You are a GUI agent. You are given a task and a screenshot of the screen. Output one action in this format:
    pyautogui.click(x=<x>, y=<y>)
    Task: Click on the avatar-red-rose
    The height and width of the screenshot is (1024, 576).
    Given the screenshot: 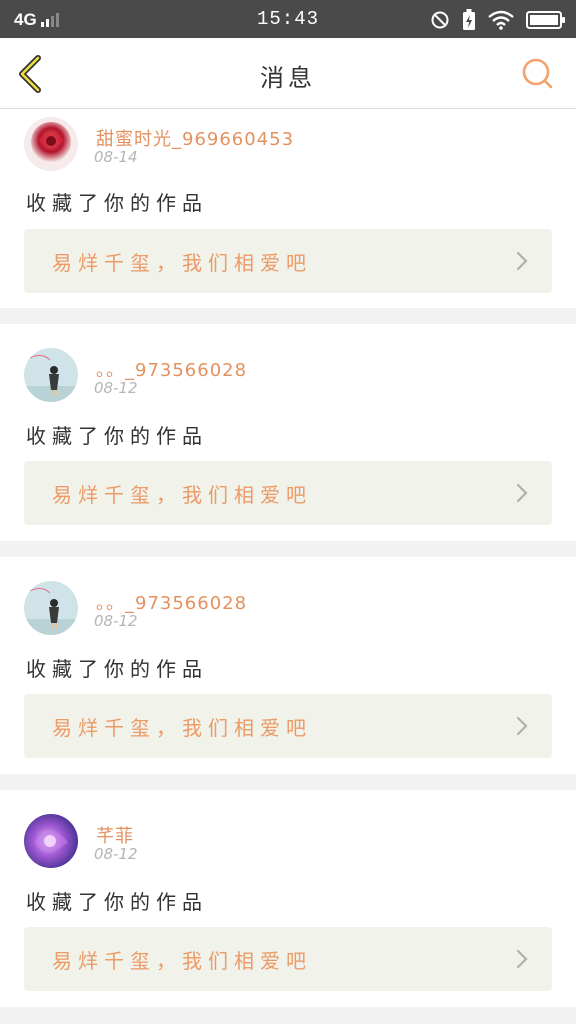 What is the action you would take?
    pyautogui.click(x=51, y=144)
    